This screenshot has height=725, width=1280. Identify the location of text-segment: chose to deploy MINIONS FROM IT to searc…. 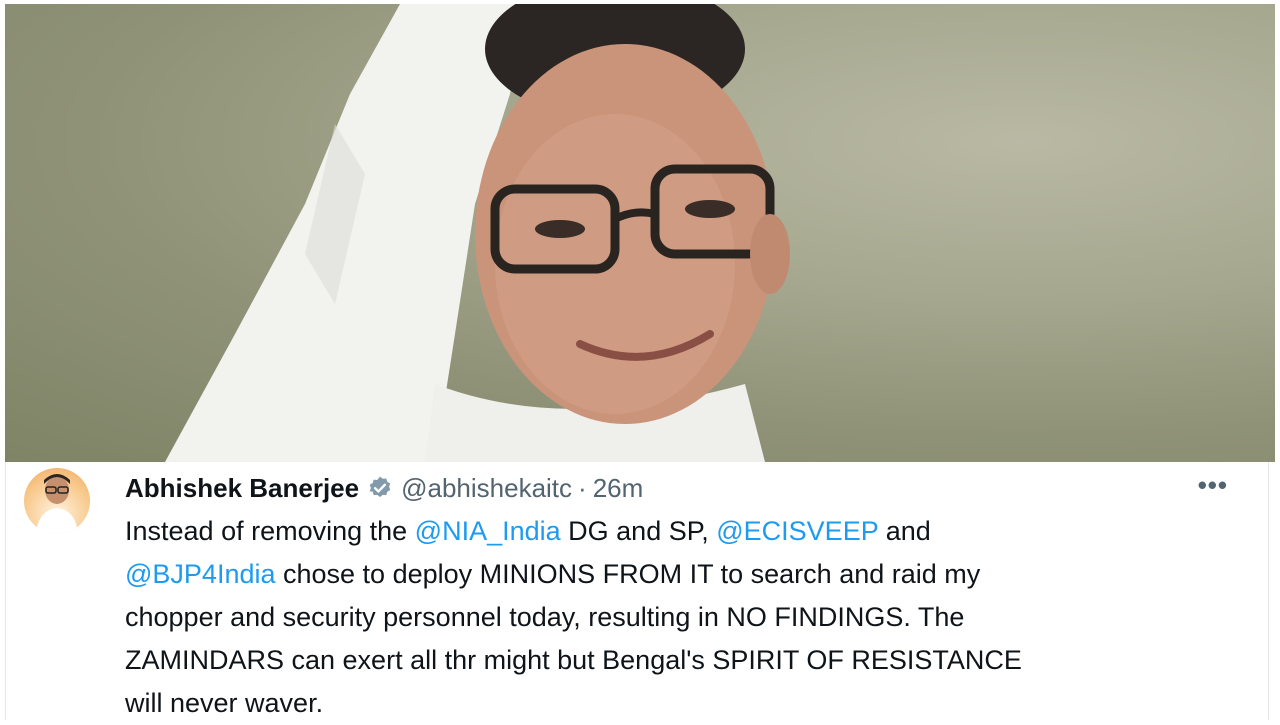
(628, 574).